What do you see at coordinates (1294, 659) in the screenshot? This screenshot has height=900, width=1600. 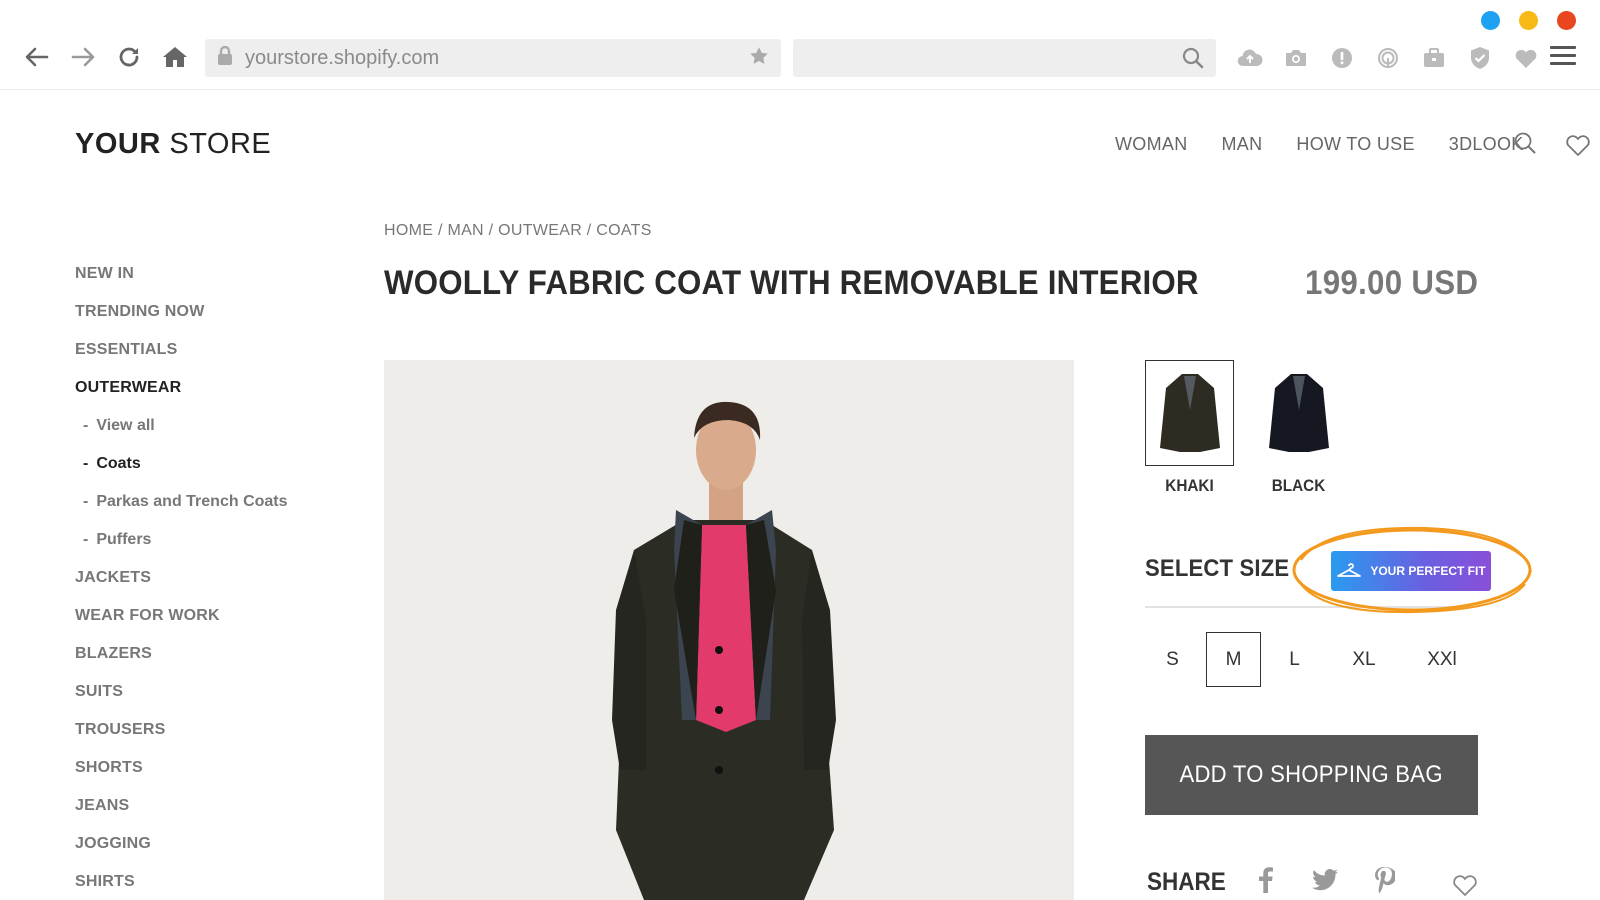 I see `size-option-l: L` at bounding box center [1294, 659].